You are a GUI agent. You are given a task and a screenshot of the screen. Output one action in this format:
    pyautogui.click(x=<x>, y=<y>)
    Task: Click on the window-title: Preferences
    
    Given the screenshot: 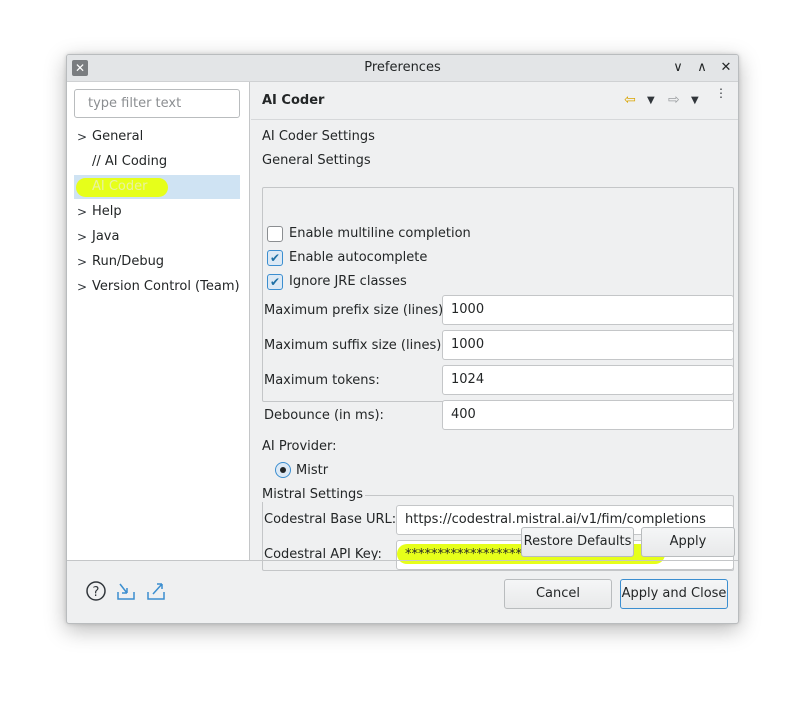 What is the action you would take?
    pyautogui.click(x=402, y=67)
    